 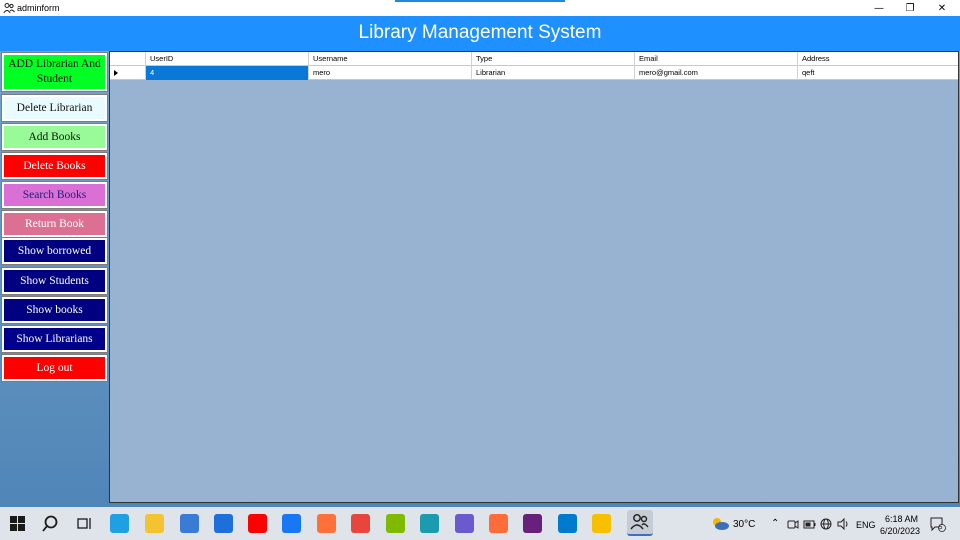 I want to click on adminform-app-icon, so click(x=640, y=523).